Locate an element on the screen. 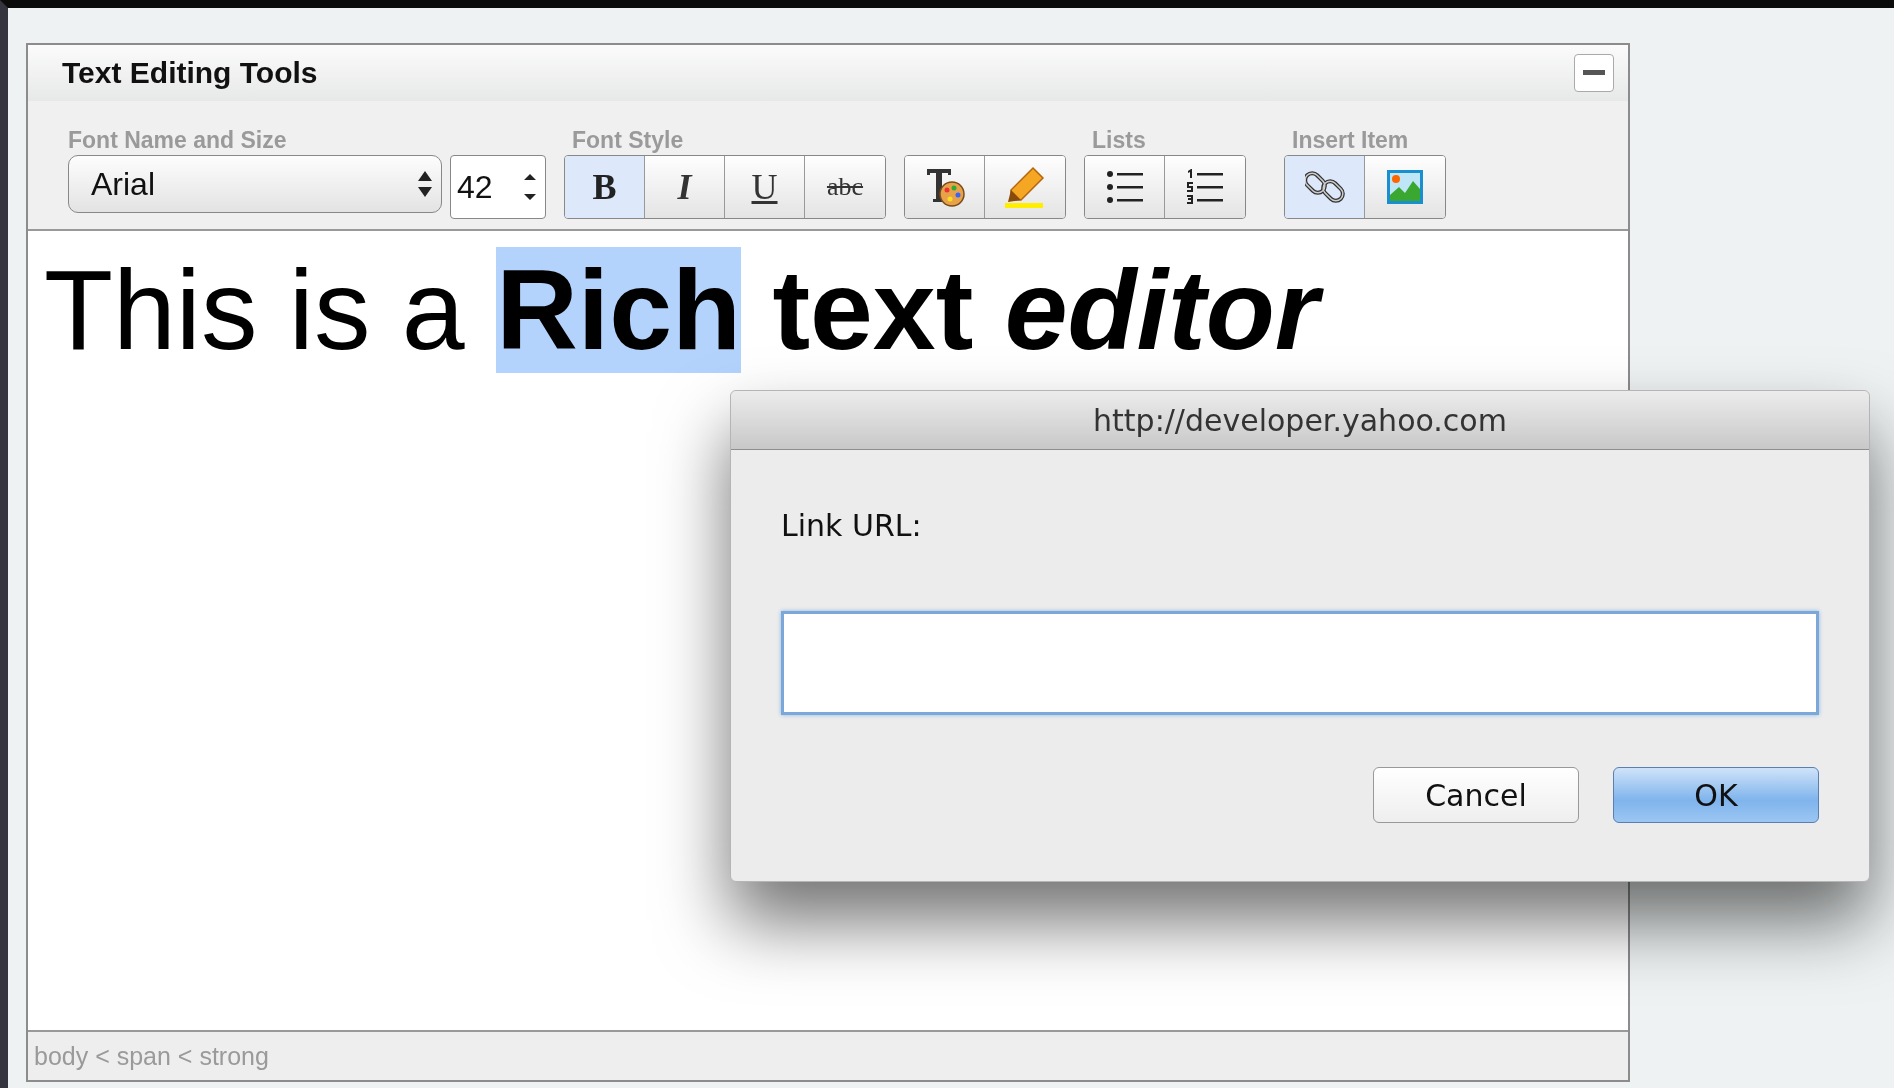  group-label: Lists is located at coordinates (1119, 140).